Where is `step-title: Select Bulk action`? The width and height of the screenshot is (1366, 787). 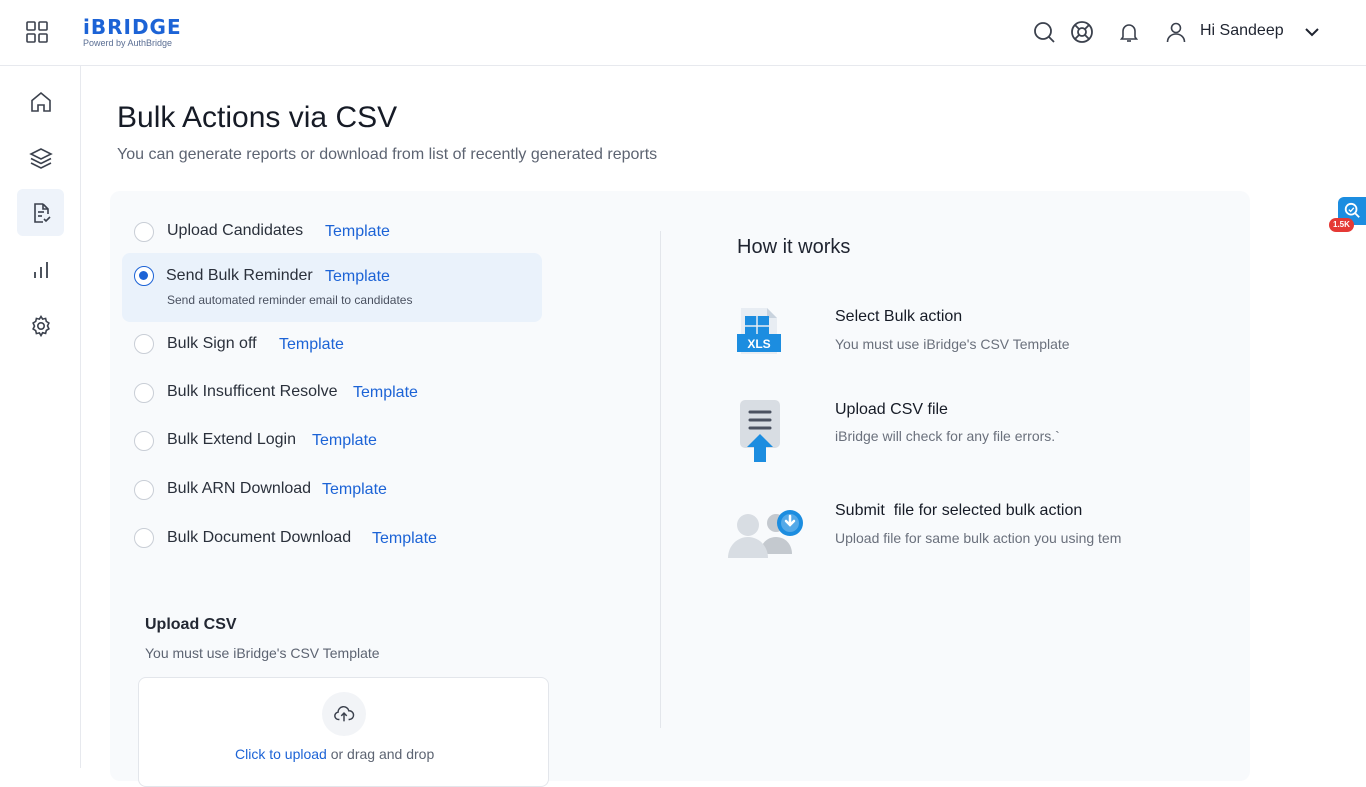 step-title: Select Bulk action is located at coordinates (899, 316).